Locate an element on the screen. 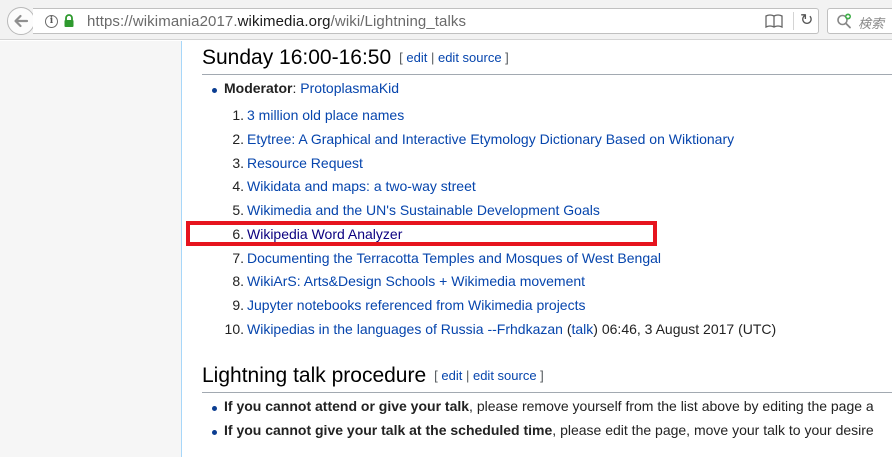  timestamp: 06:46, 3 August 2017 (UTC) is located at coordinates (687, 329).